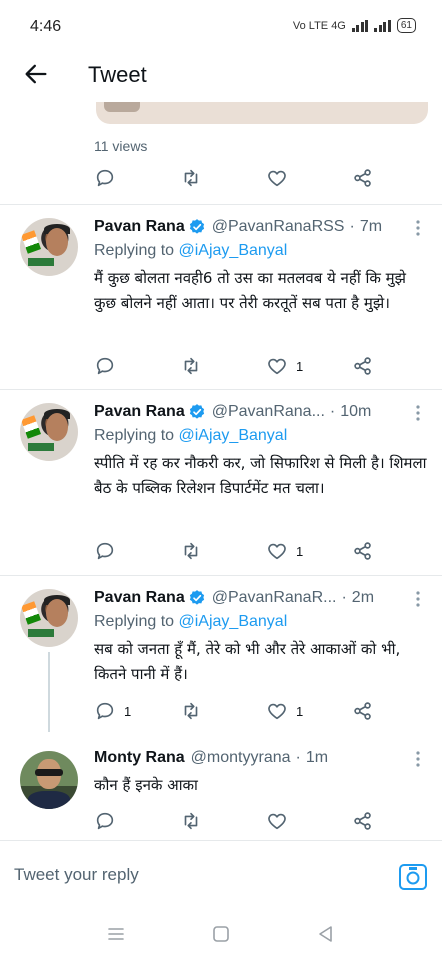  Describe the element at coordinates (196, 226) in the screenshot. I see `verified-badge-icon` at that location.